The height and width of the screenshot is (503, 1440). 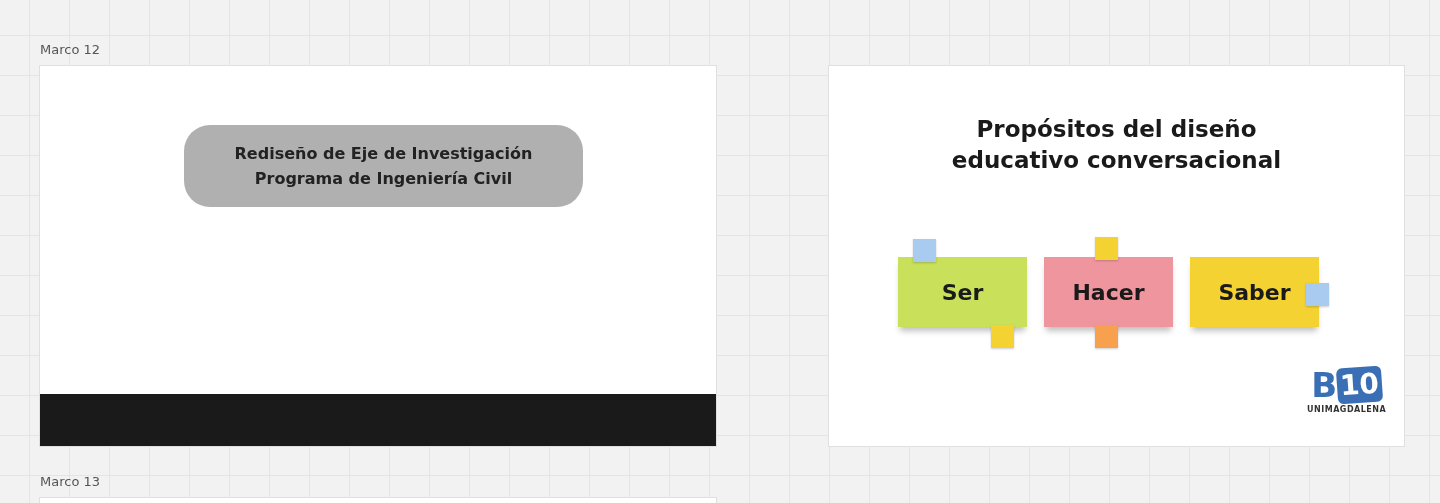 I want to click on slide-title: Propósitos del diseño, so click(x=1116, y=129).